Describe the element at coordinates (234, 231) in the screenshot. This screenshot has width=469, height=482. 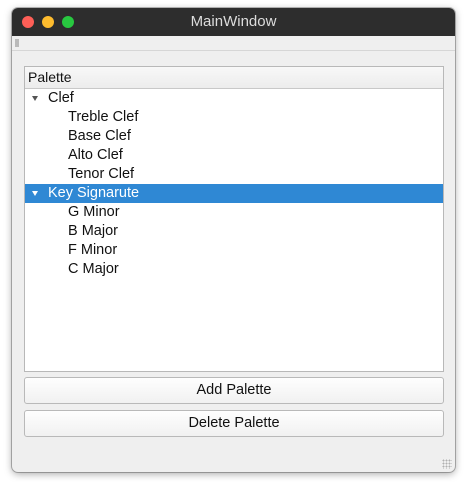
I see `tree-item-row: B Major` at that location.